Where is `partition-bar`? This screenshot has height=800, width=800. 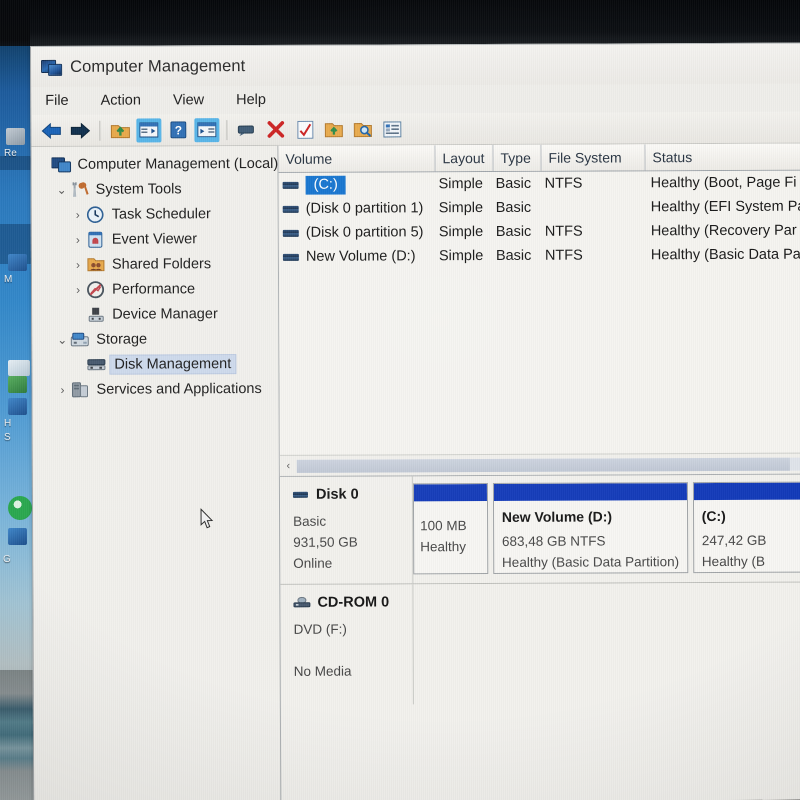
partition-bar is located at coordinates (450, 493).